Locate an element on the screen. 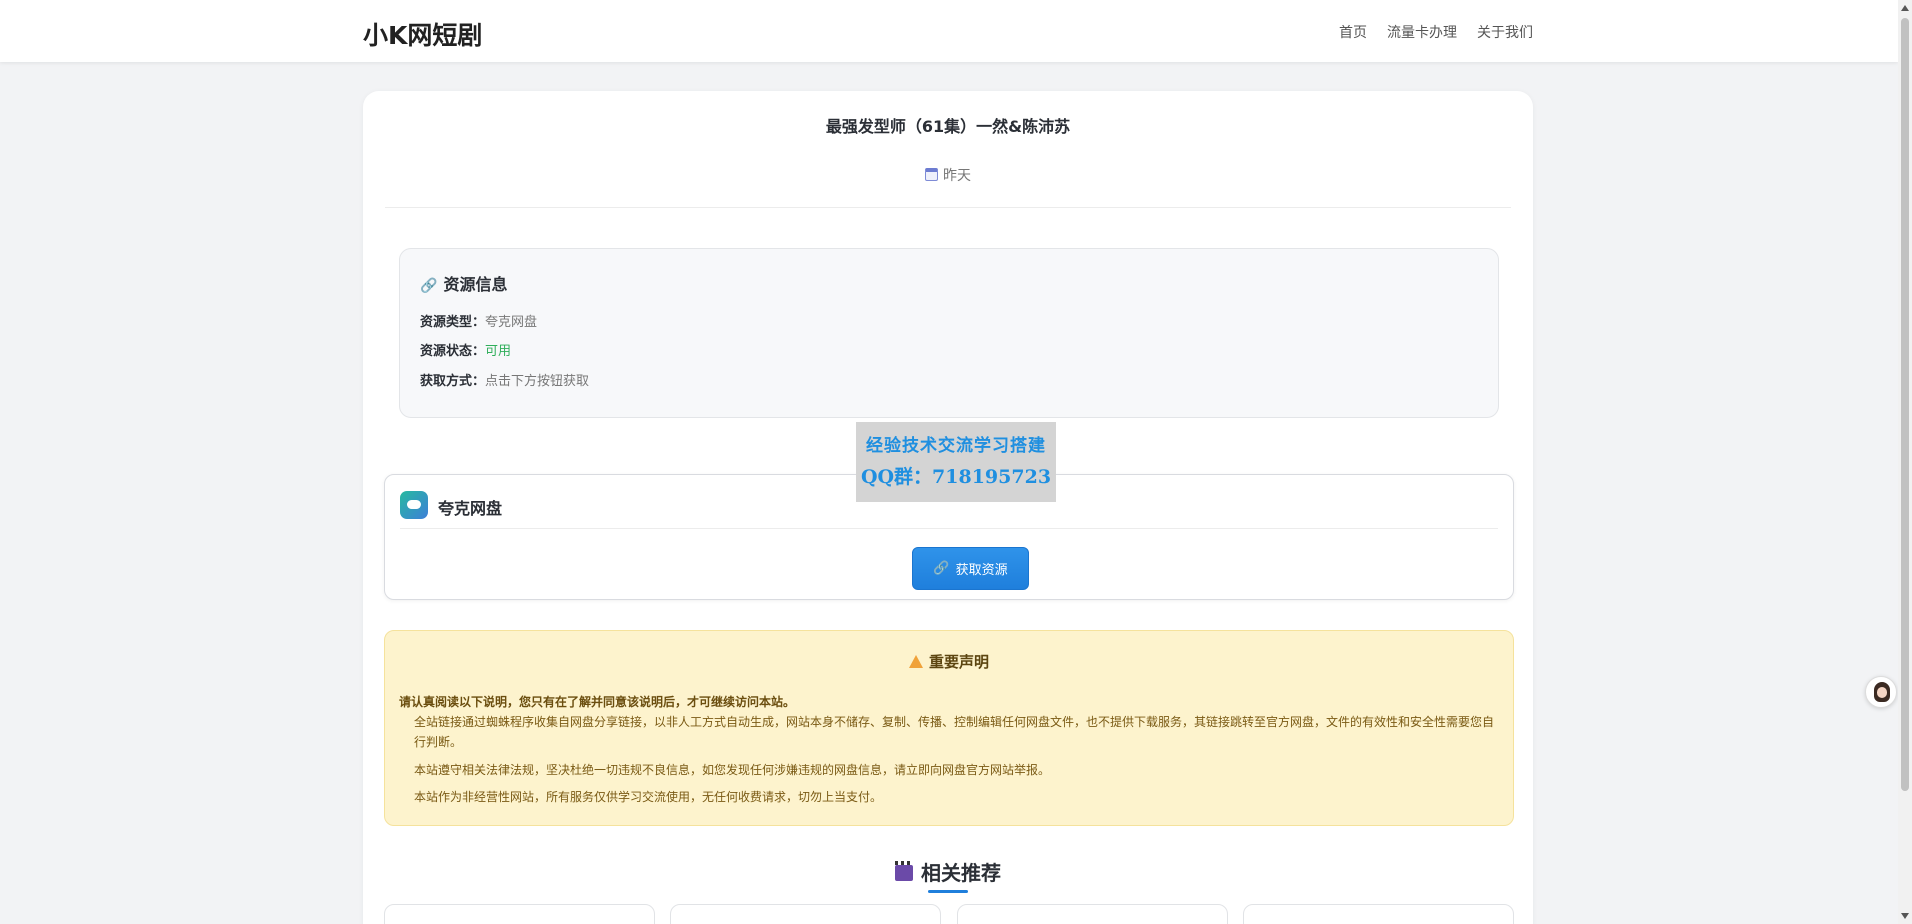  heading-underline is located at coordinates (948, 891).